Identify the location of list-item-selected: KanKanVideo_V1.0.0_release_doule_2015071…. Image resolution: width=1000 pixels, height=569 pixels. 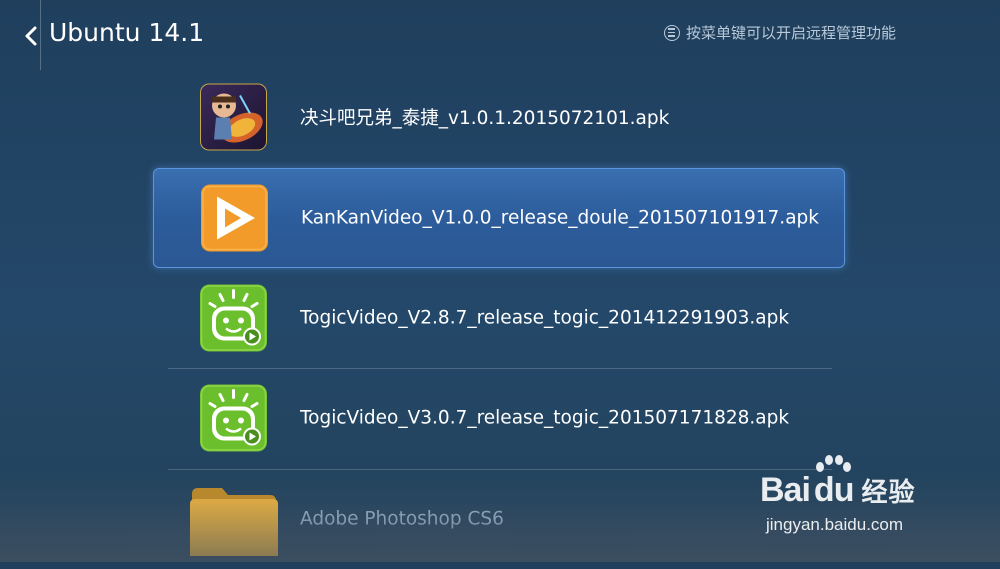
(499, 218).